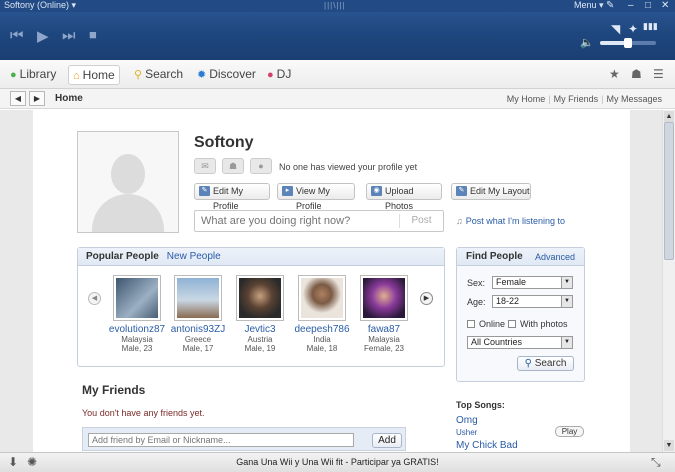 This screenshot has height=472, width=675. What do you see at coordinates (122, 256) in the screenshot?
I see `tab-popular-people: Popular People` at bounding box center [122, 256].